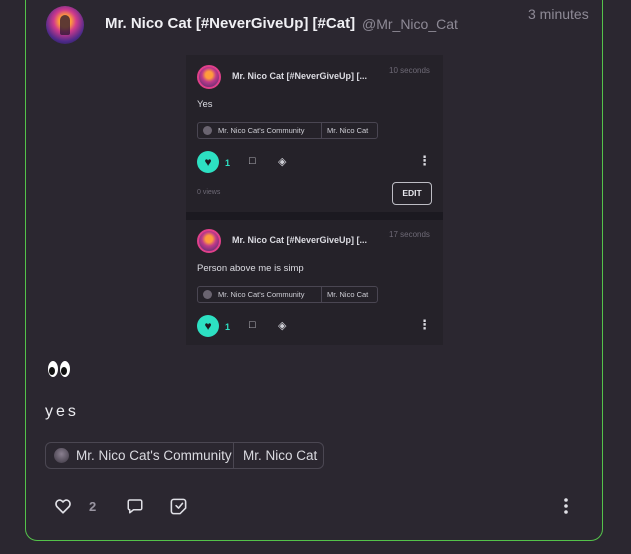 The image size is (631, 554). Describe the element at coordinates (412, 193) in the screenshot. I see `embedded-edit-button: EDIT` at that location.